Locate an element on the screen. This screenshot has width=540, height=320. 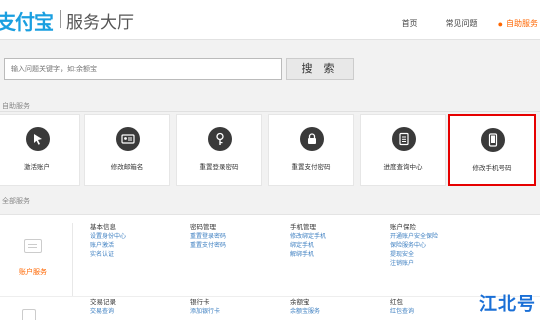
card-reset-pay-password: 重置支付密码 is located at coordinates (311, 150).